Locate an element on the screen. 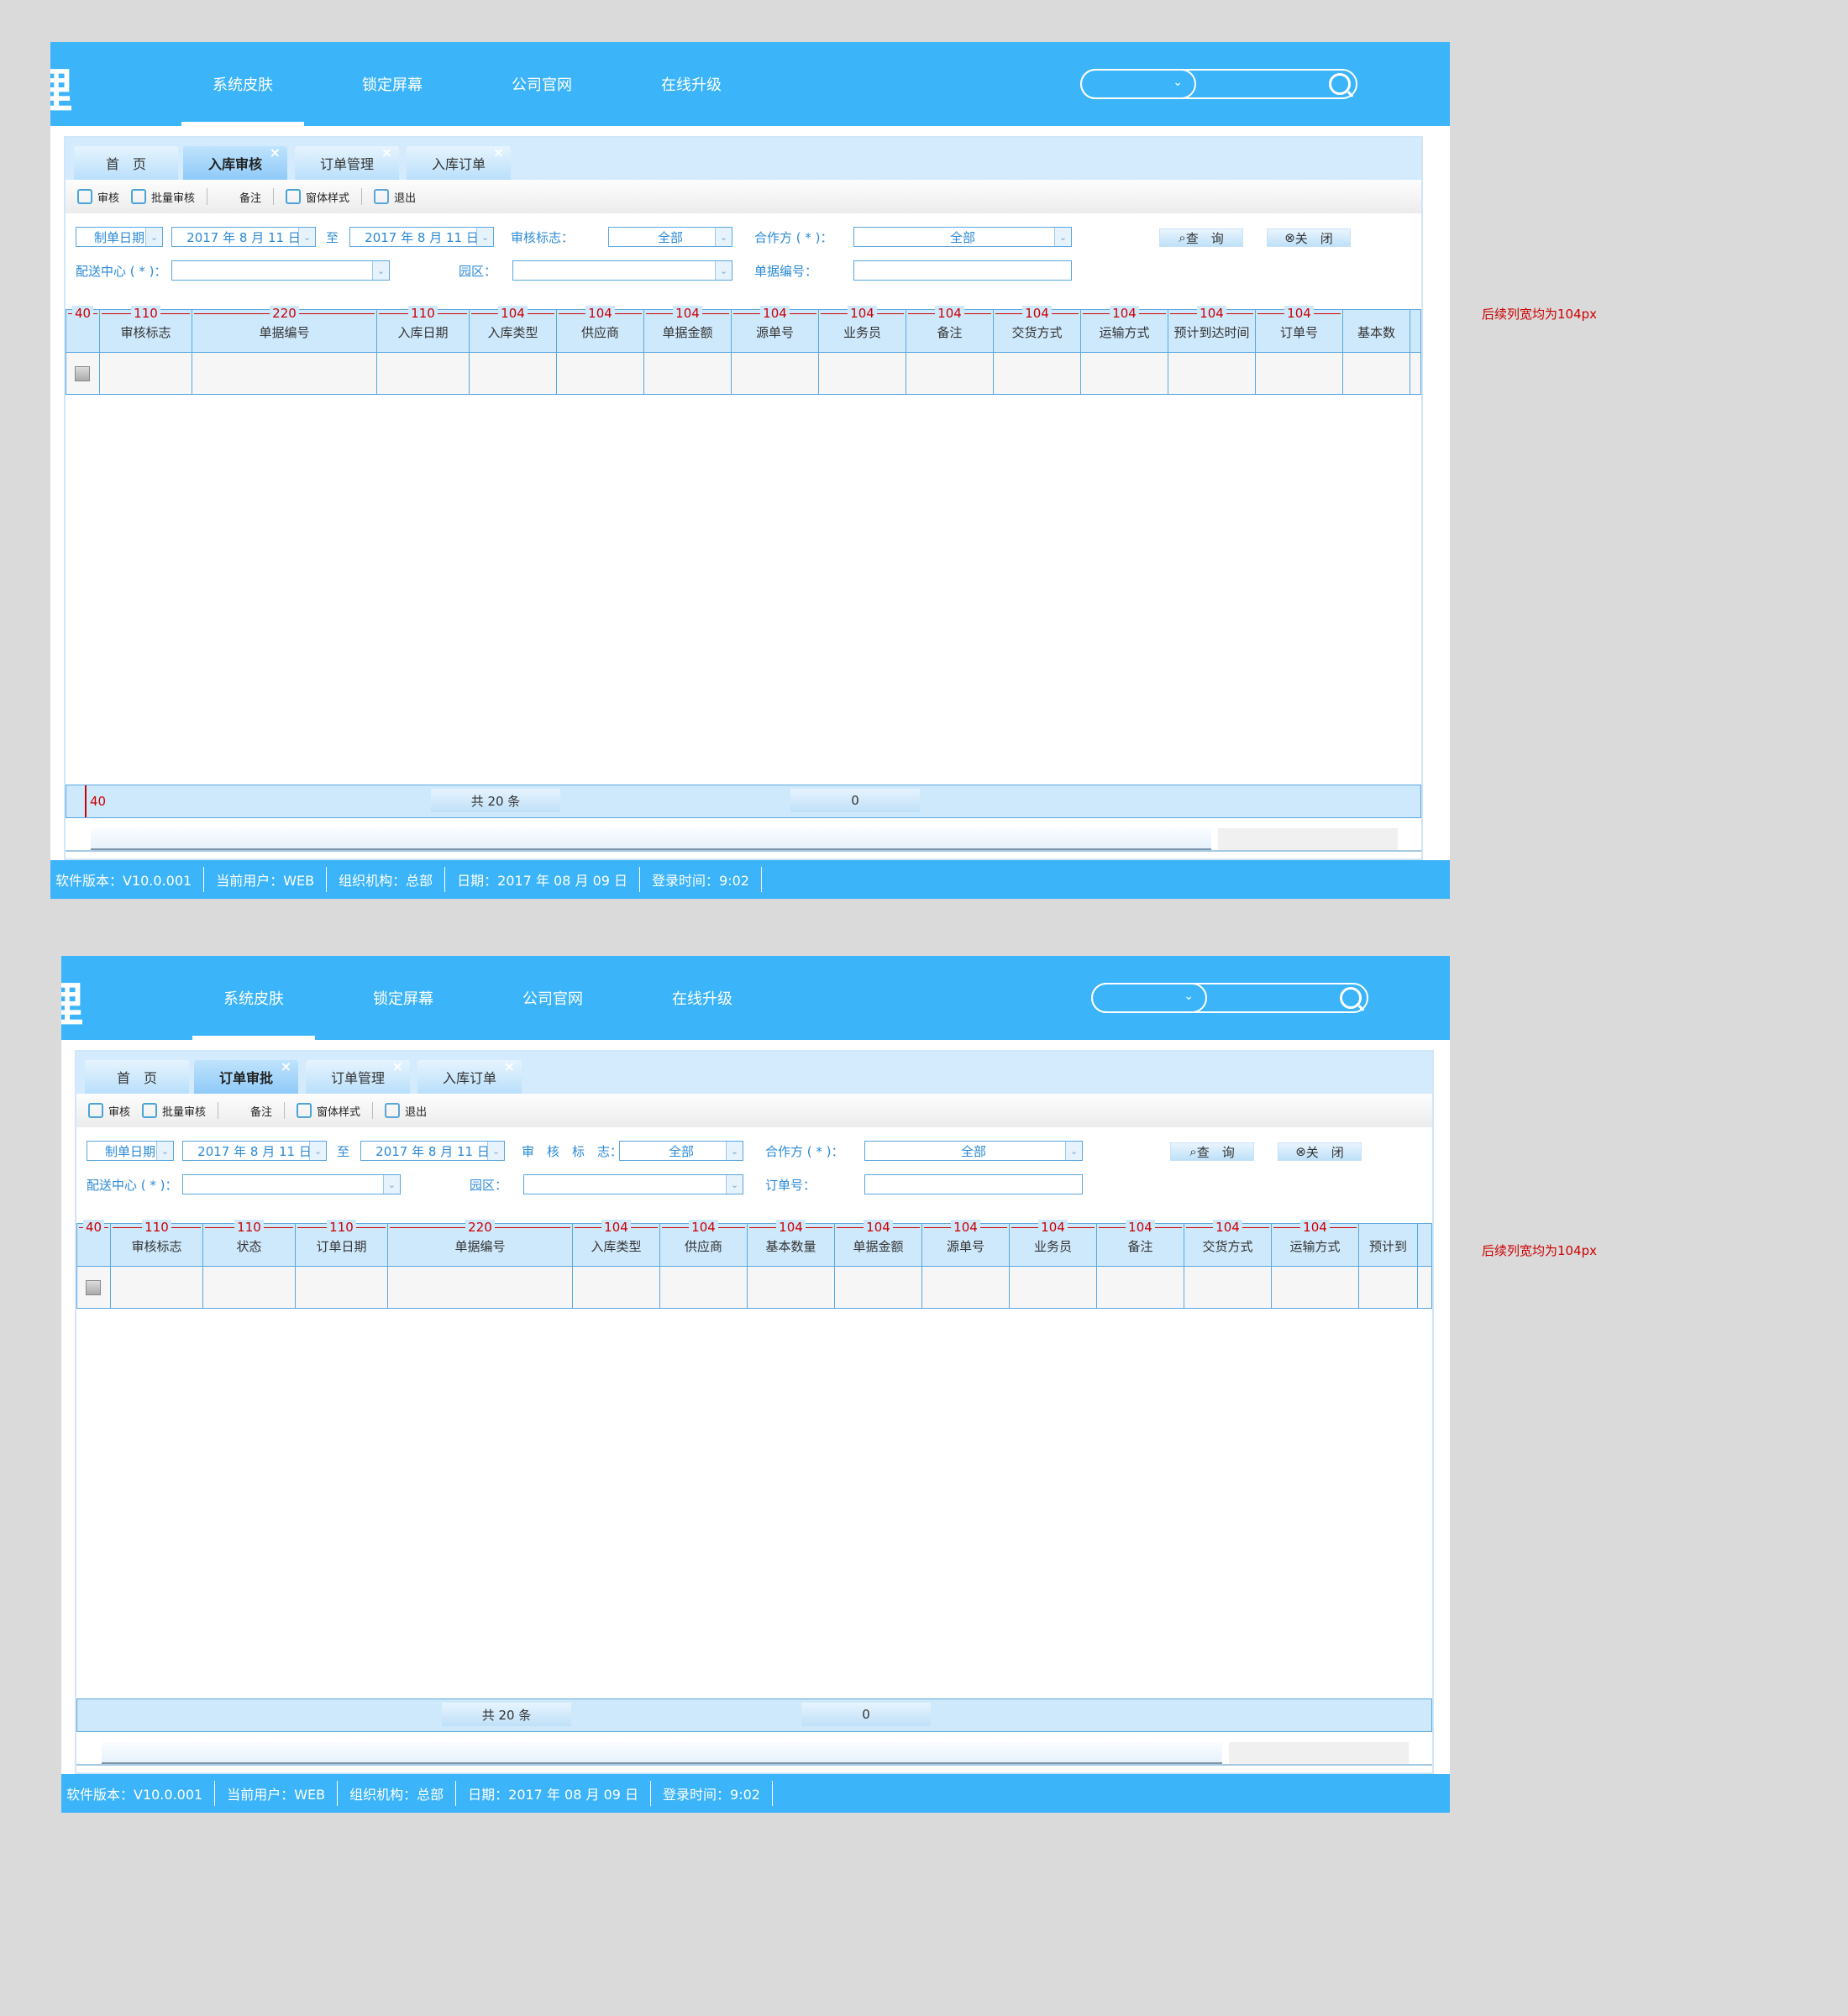 The width and height of the screenshot is (1848, 2016). column-header: 104 基本数量 is located at coordinates (791, 1243).